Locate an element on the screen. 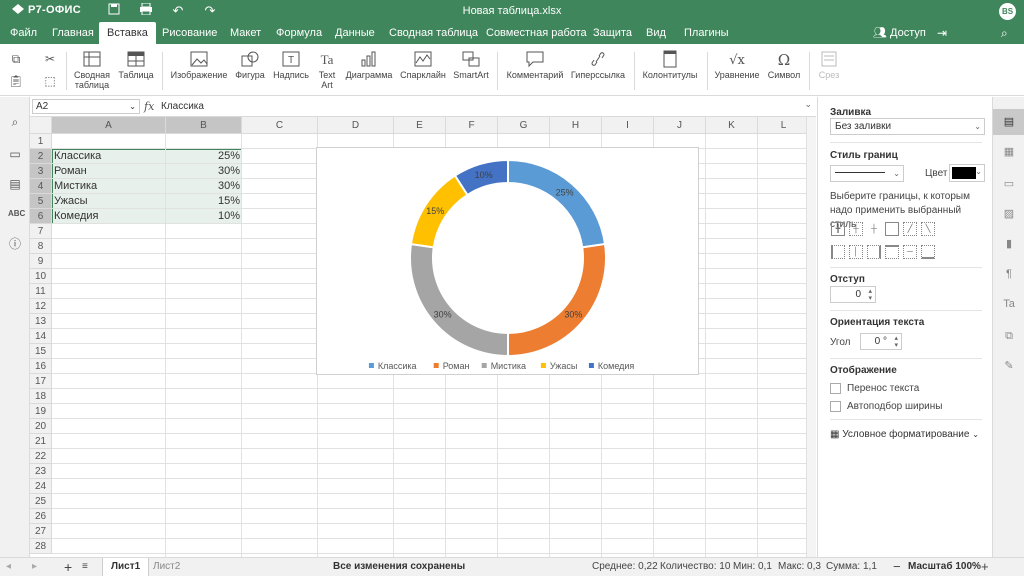  row-header: 8 is located at coordinates (41, 246).